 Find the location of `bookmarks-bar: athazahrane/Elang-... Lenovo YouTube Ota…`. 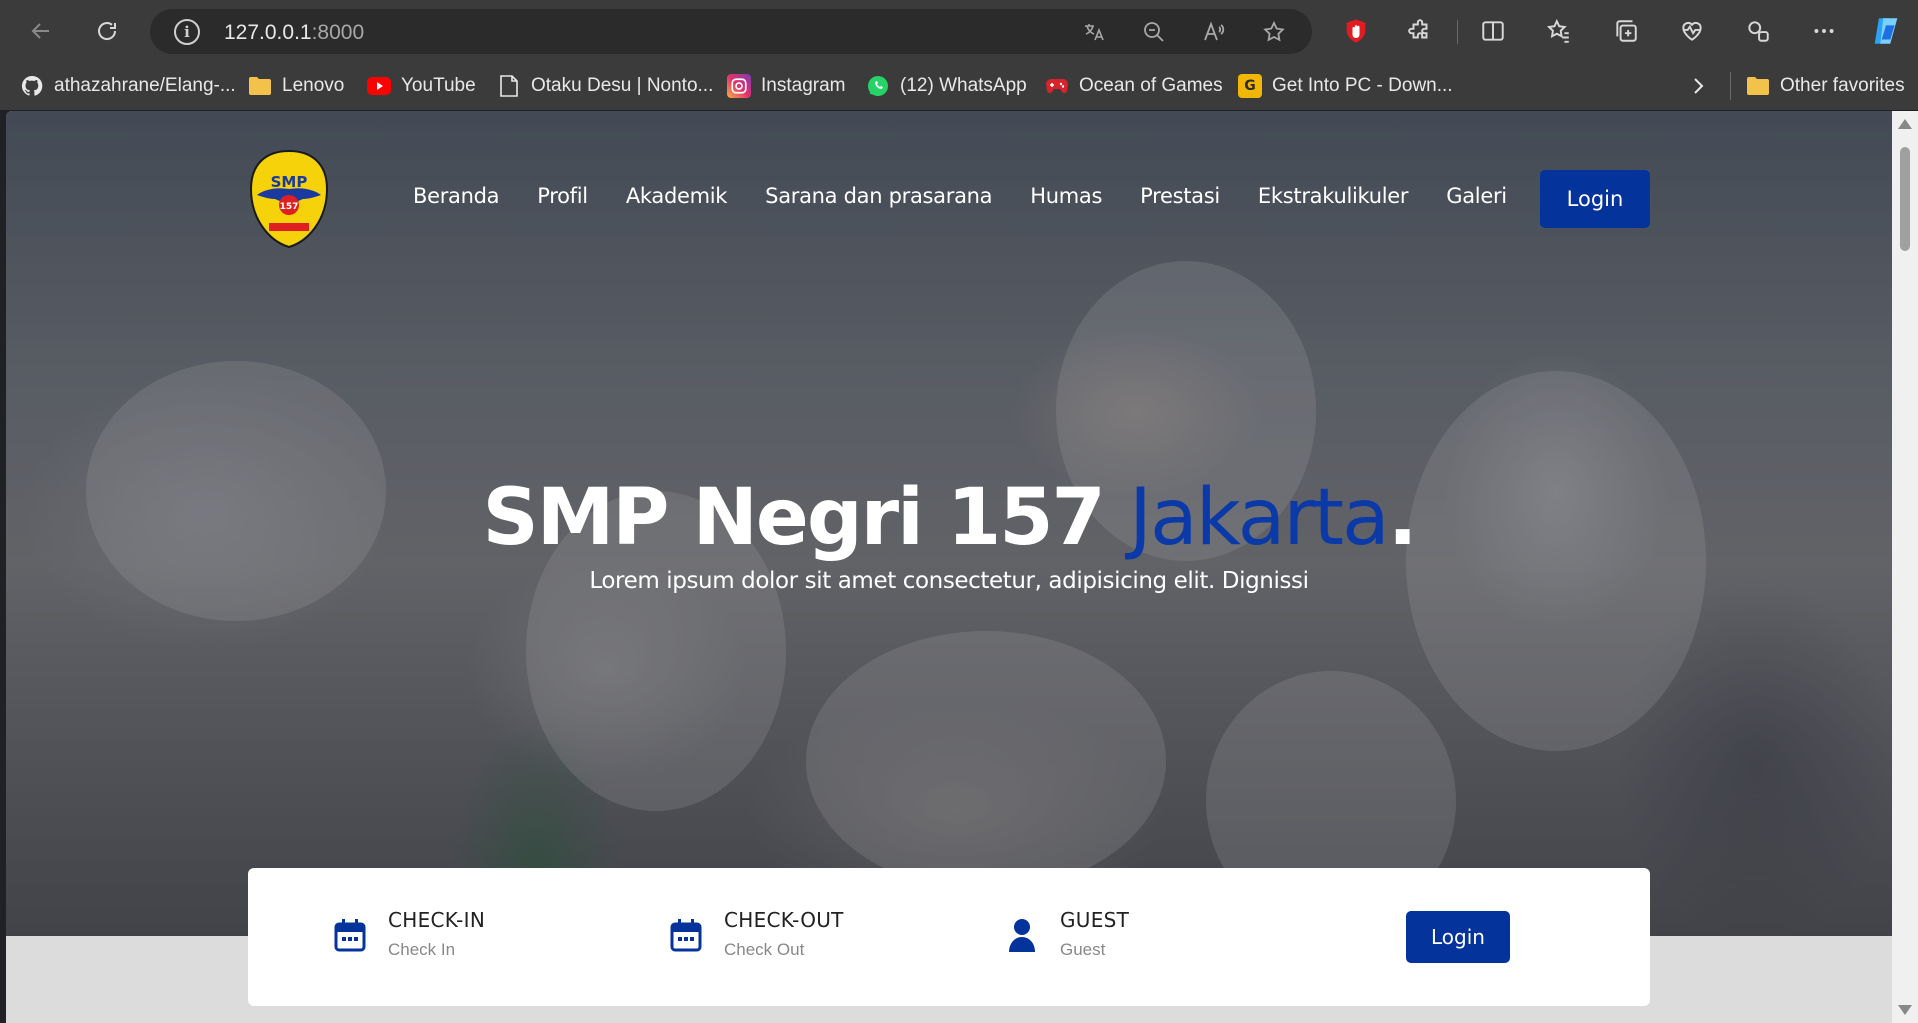

bookmarks-bar: athazahrane/Elang-... Lenovo YouTube Ota… is located at coordinates (959, 86).